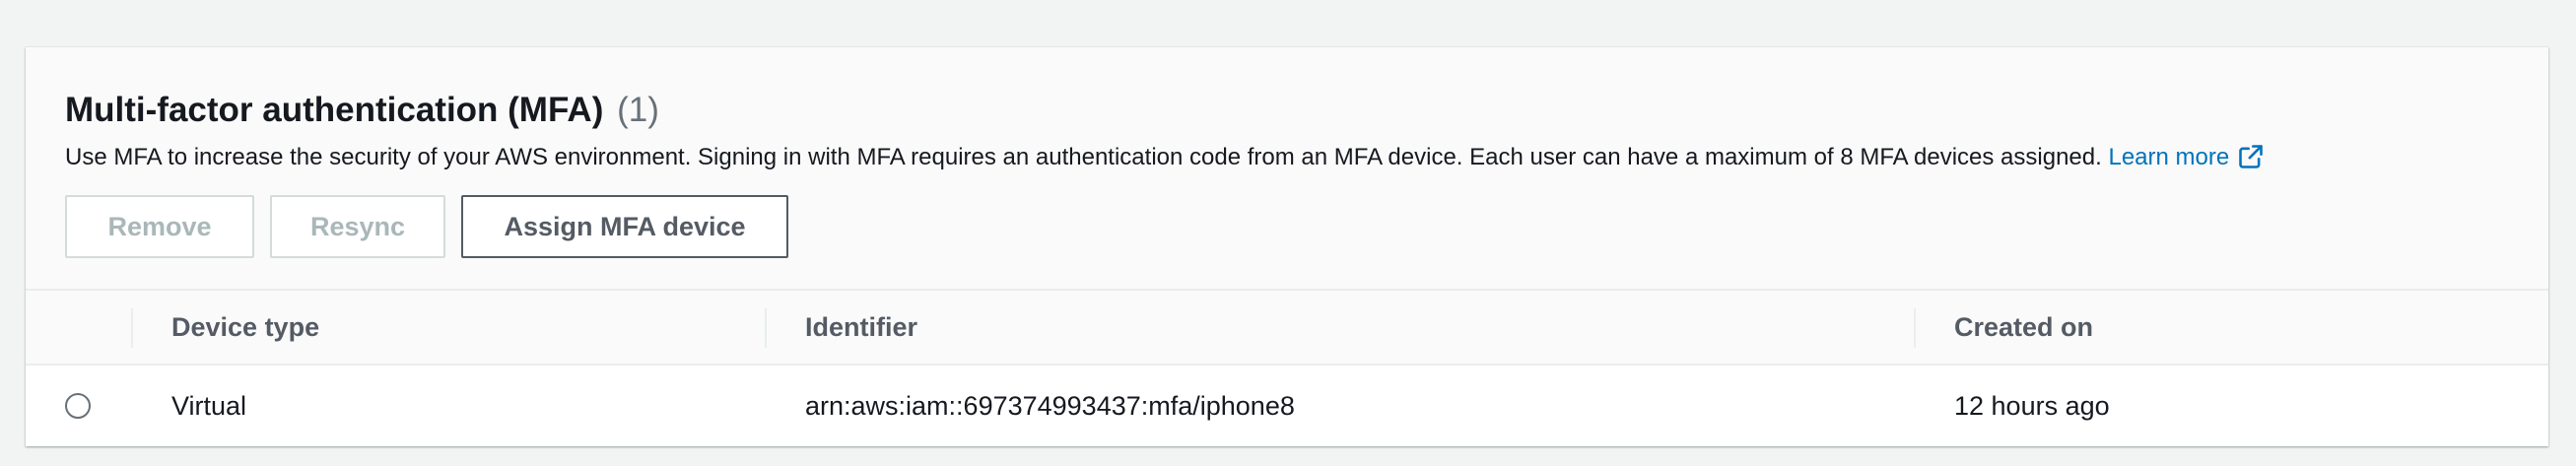 This screenshot has height=466, width=2576. What do you see at coordinates (2023, 327) in the screenshot?
I see `column-header-created-on: Created on` at bounding box center [2023, 327].